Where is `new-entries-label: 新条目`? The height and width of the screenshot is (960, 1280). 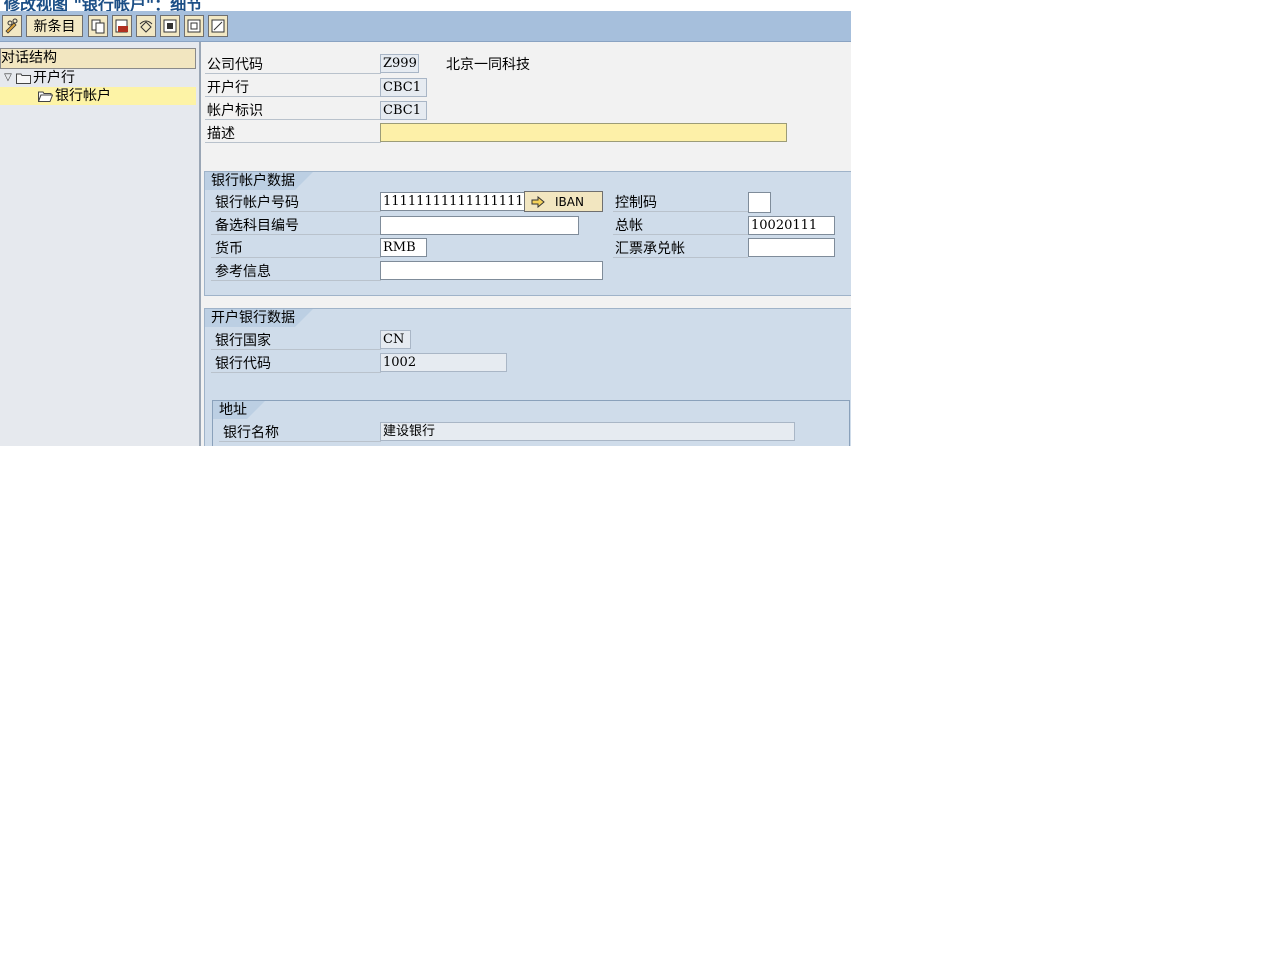
new-entries-label: 新条目 is located at coordinates (54, 27).